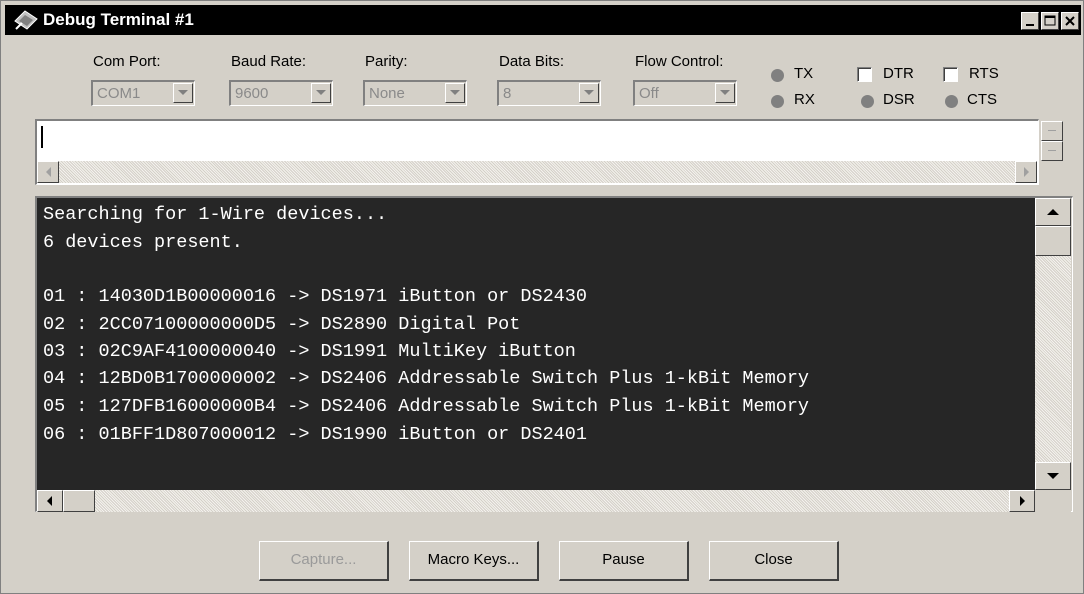 This screenshot has height=594, width=1084. What do you see at coordinates (119, 93) in the screenshot?
I see `com-port-value: COM1` at bounding box center [119, 93].